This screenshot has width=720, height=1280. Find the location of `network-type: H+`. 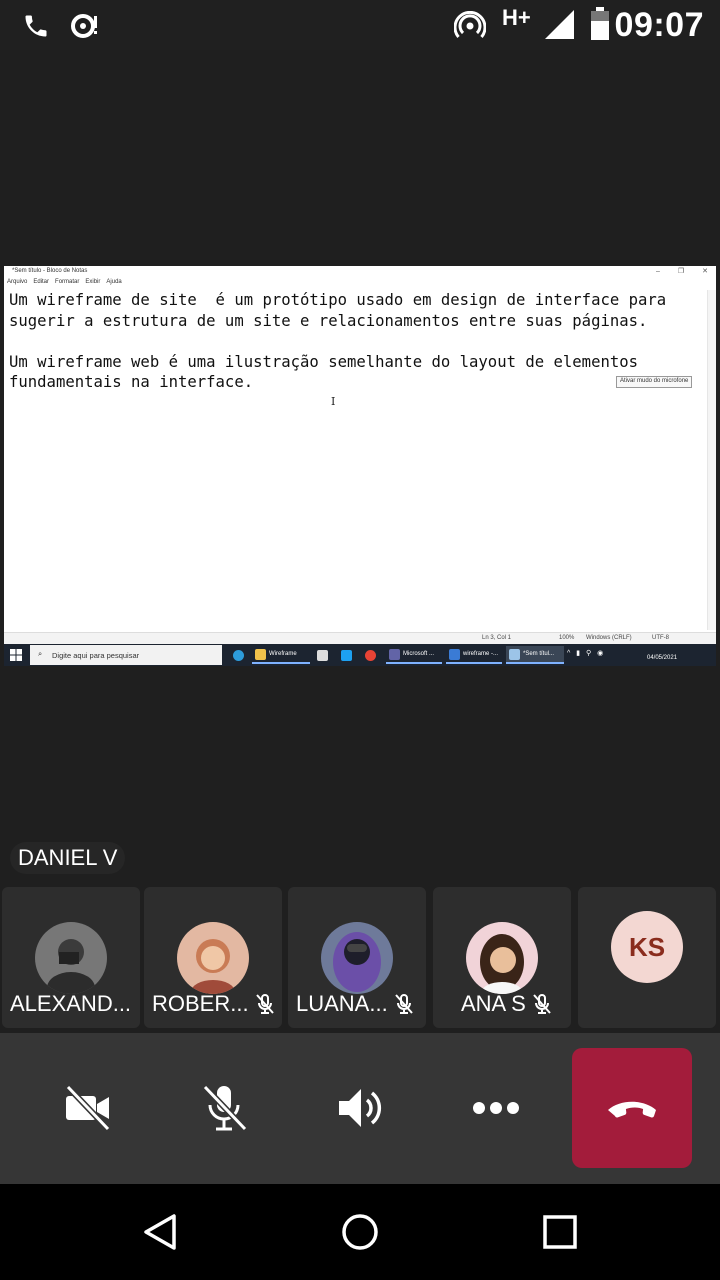

network-type: H+ is located at coordinates (516, 17).